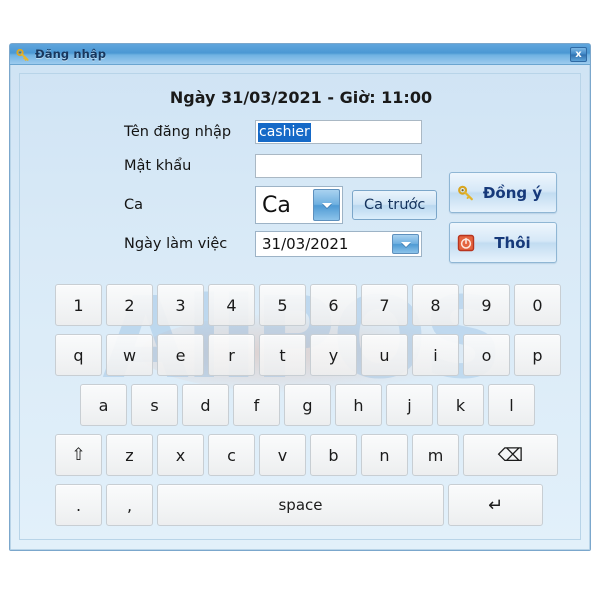 The image size is (600, 600). I want to click on password-label: Mật khẩu, so click(158, 166).